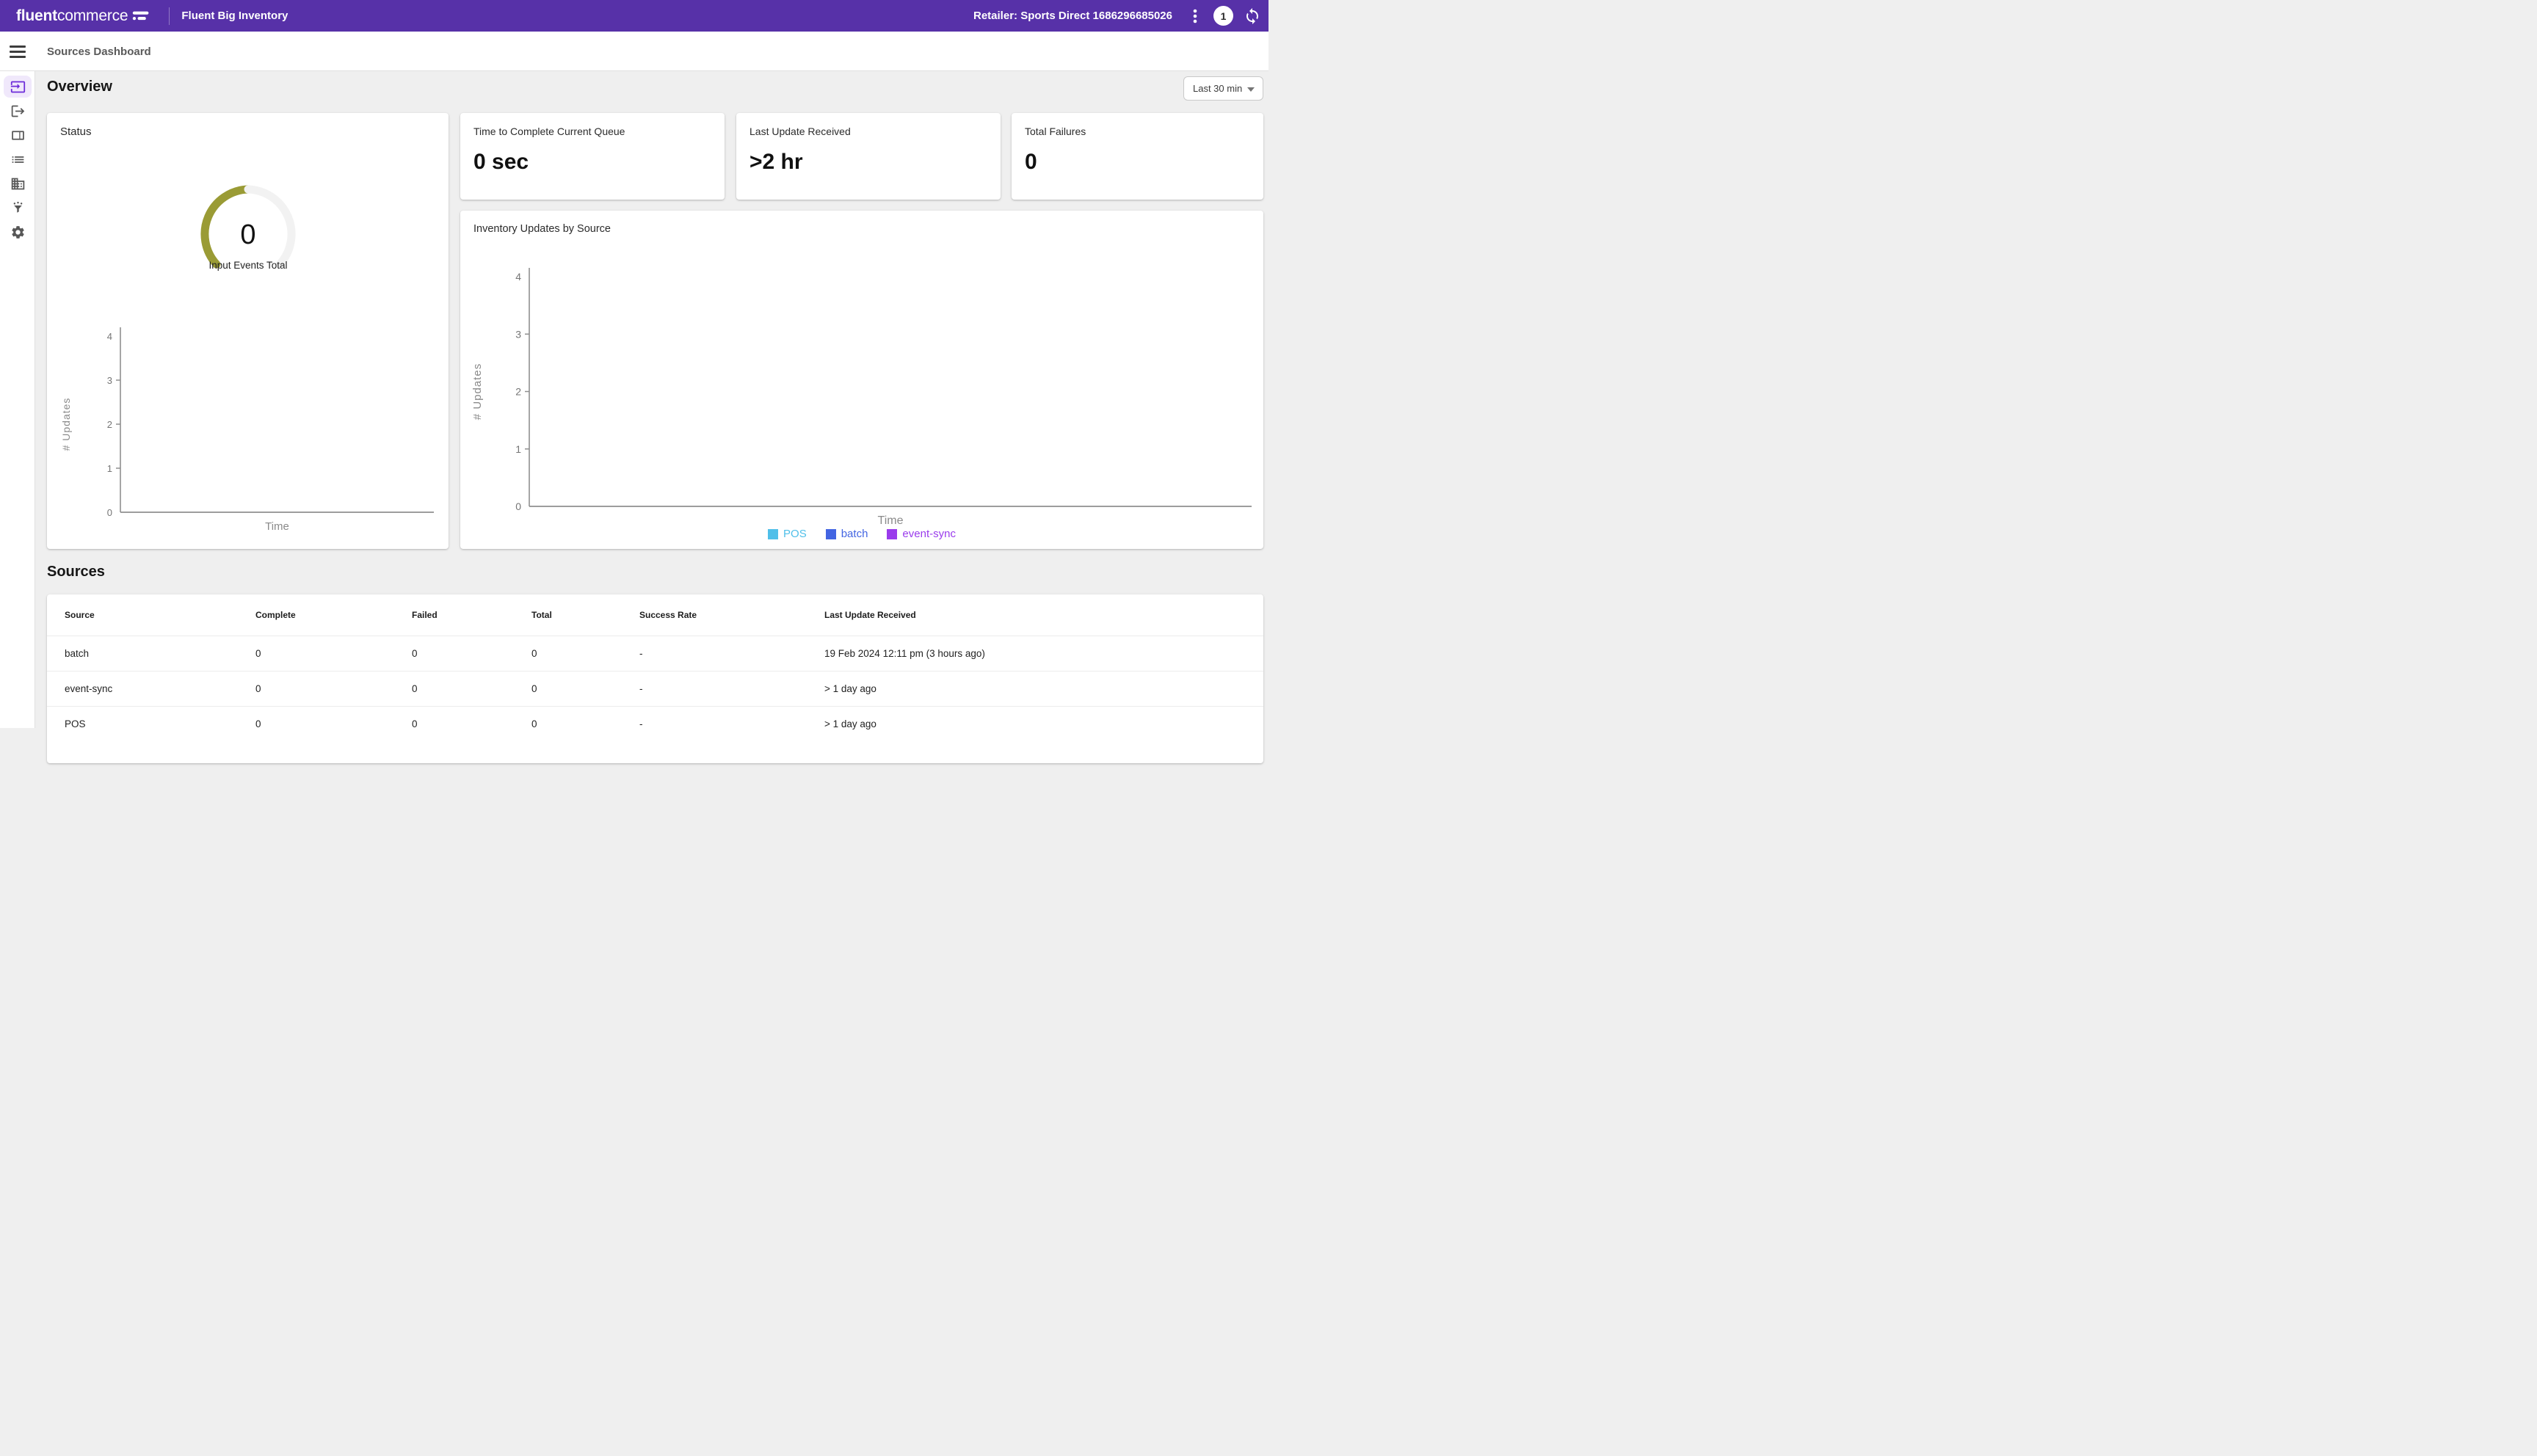 This screenshot has width=2537, height=1456. I want to click on metric-title: Total Failures, so click(1055, 131).